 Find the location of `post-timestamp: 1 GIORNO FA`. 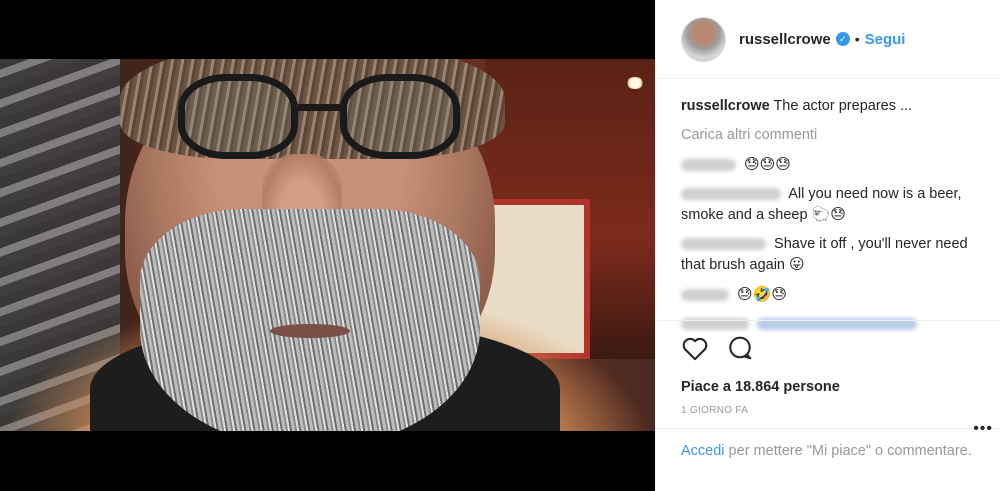

post-timestamp: 1 GIORNO FA is located at coordinates (715, 410).